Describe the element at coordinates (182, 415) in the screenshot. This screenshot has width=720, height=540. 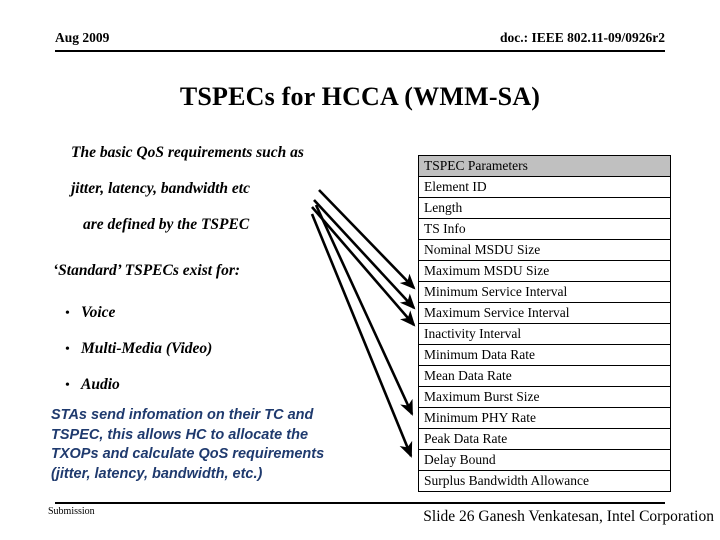
I see `highlight-paragraph-line-1: STAs send infomation on their TC and` at that location.